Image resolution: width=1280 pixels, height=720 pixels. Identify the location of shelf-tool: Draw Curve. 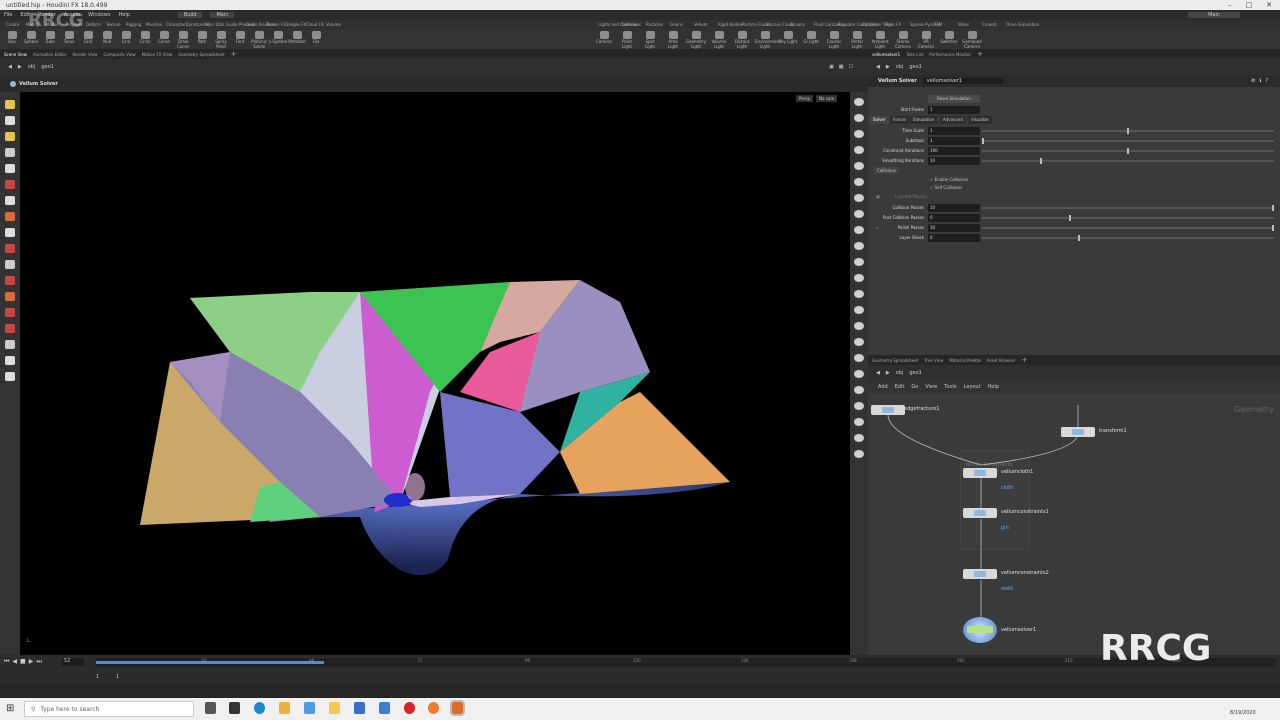
(183, 40).